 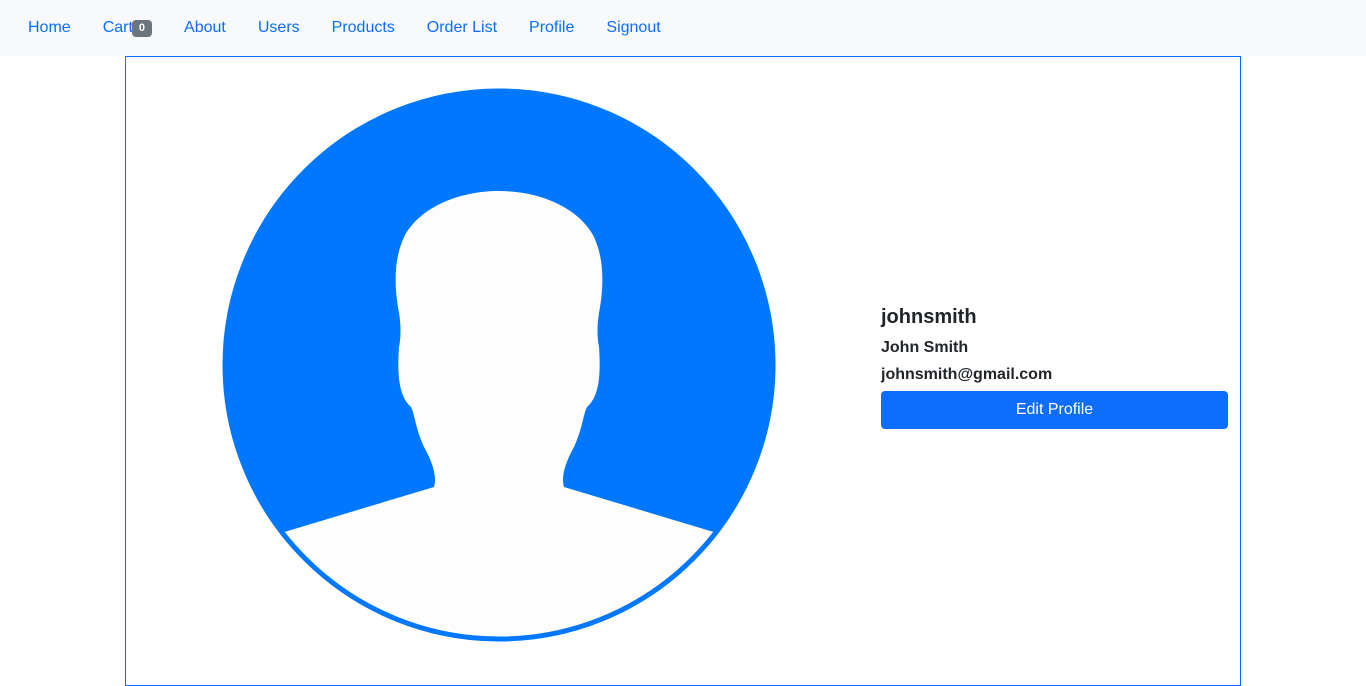 I want to click on profile-email: johnsmith@gmail.com, so click(x=967, y=374).